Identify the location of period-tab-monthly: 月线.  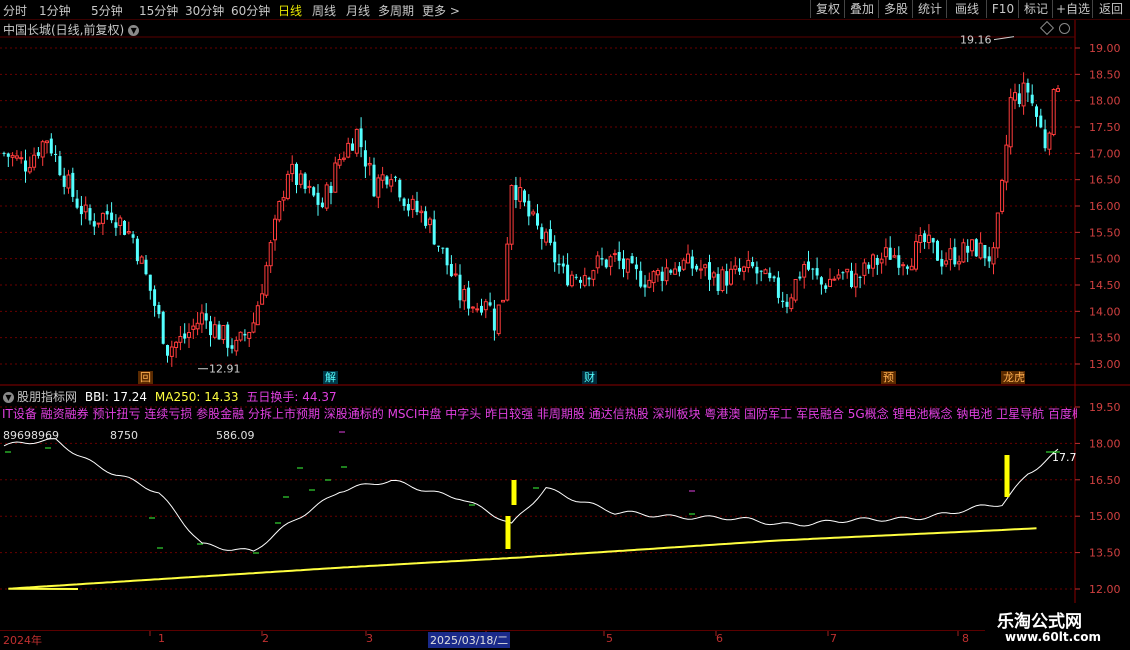
(358, 10).